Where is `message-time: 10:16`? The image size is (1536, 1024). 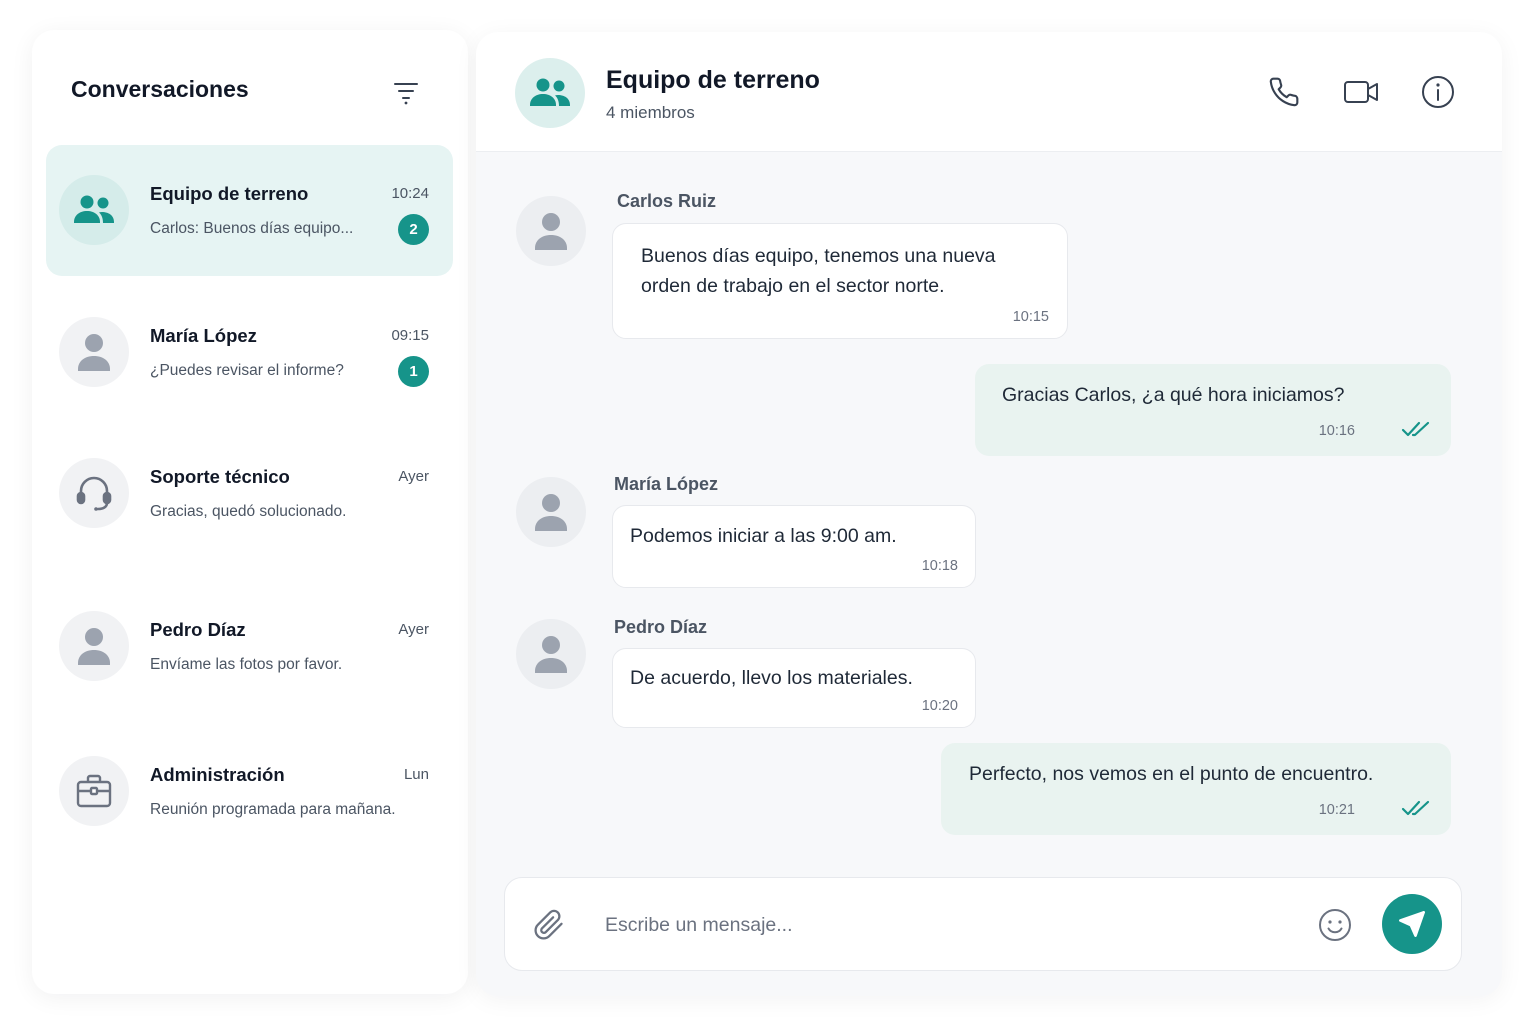
message-time: 10:16 is located at coordinates (1336, 431).